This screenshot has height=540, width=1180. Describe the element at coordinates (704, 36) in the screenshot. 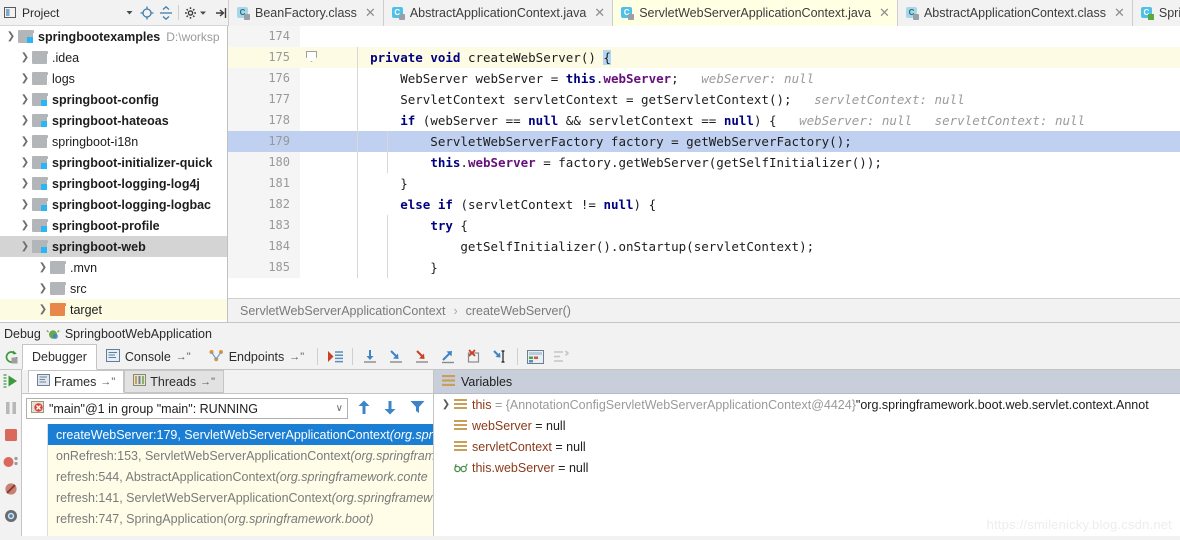

I see `code-line: 174` at that location.